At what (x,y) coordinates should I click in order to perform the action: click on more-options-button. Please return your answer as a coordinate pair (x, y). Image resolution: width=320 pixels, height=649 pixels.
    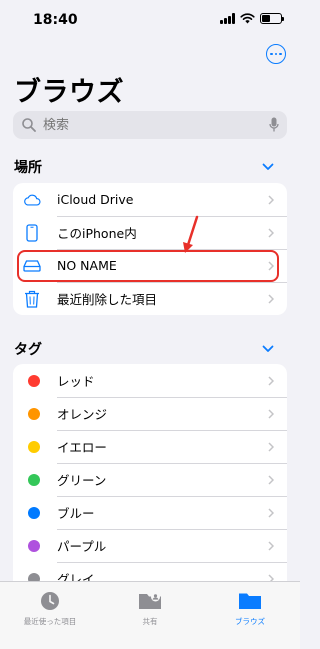
    Looking at the image, I should click on (276, 54).